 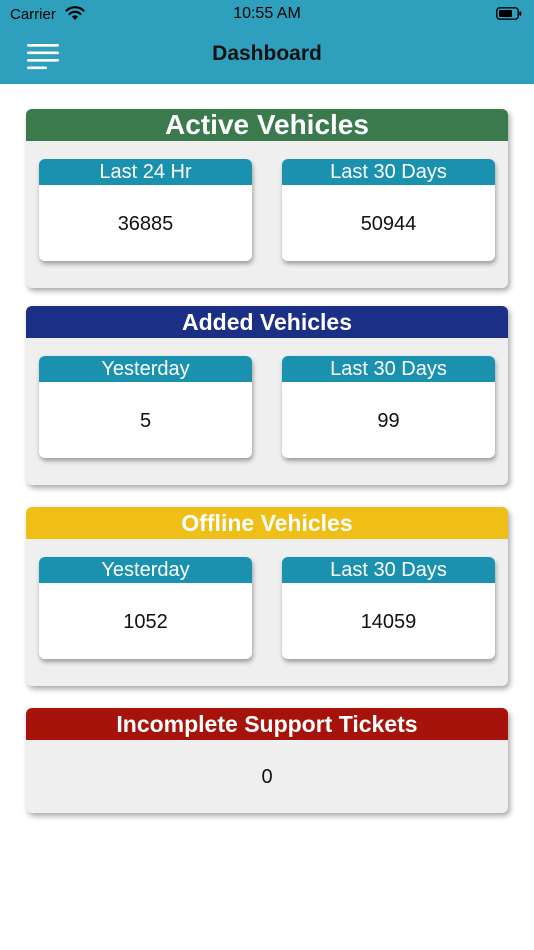 I want to click on offline-yesterday-tile: Yesterday 1052, so click(x=145, y=608).